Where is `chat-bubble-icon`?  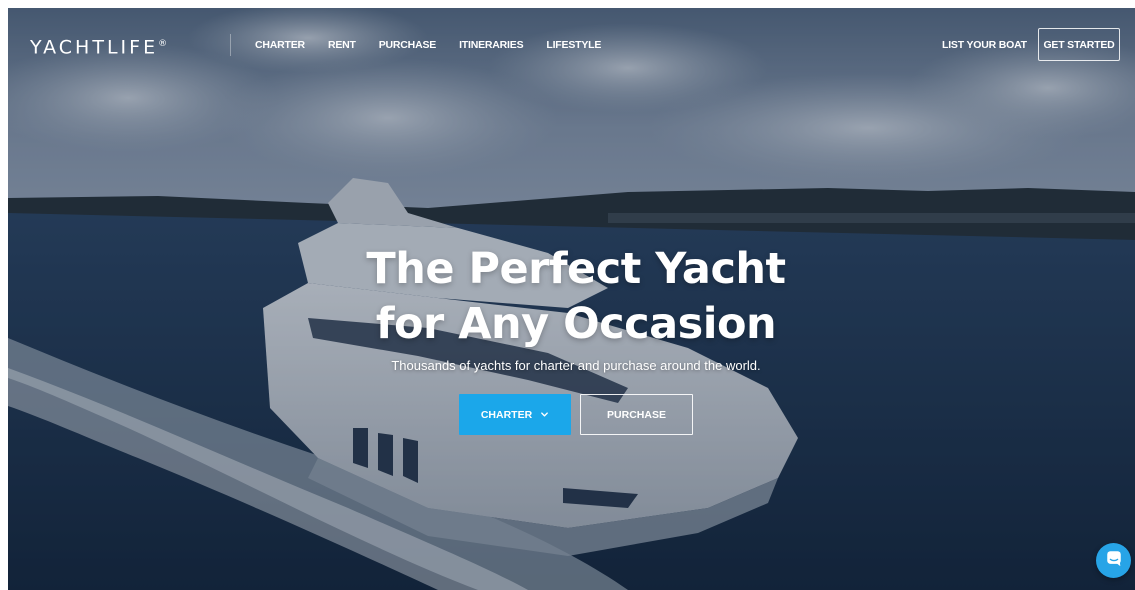 chat-bubble-icon is located at coordinates (1114, 560).